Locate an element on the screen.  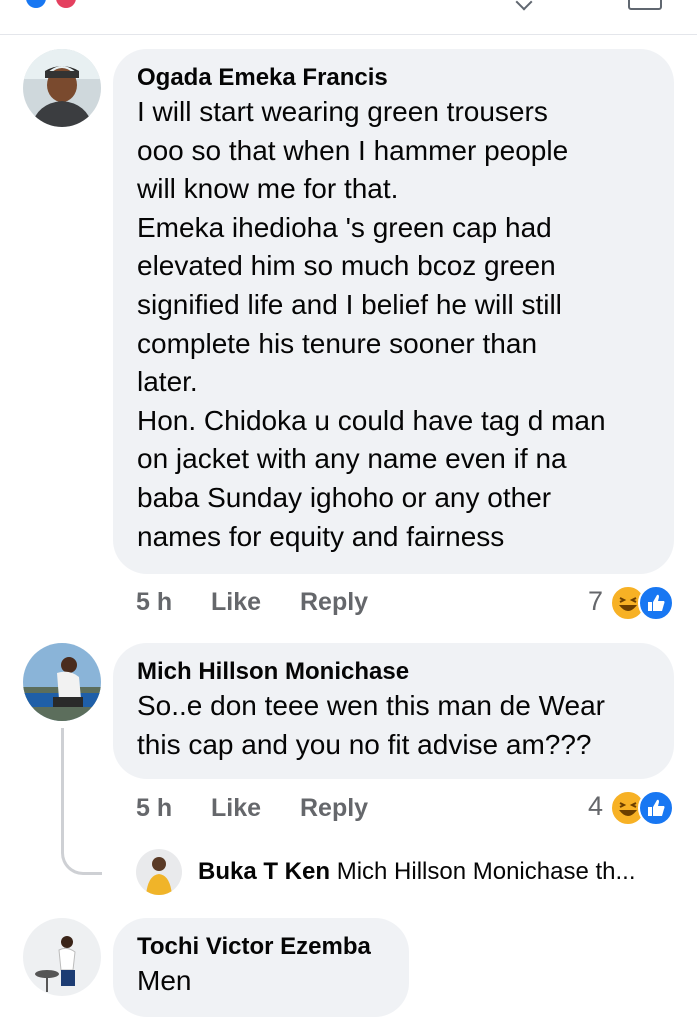
reply-author: Buka T Ken is located at coordinates (264, 871).